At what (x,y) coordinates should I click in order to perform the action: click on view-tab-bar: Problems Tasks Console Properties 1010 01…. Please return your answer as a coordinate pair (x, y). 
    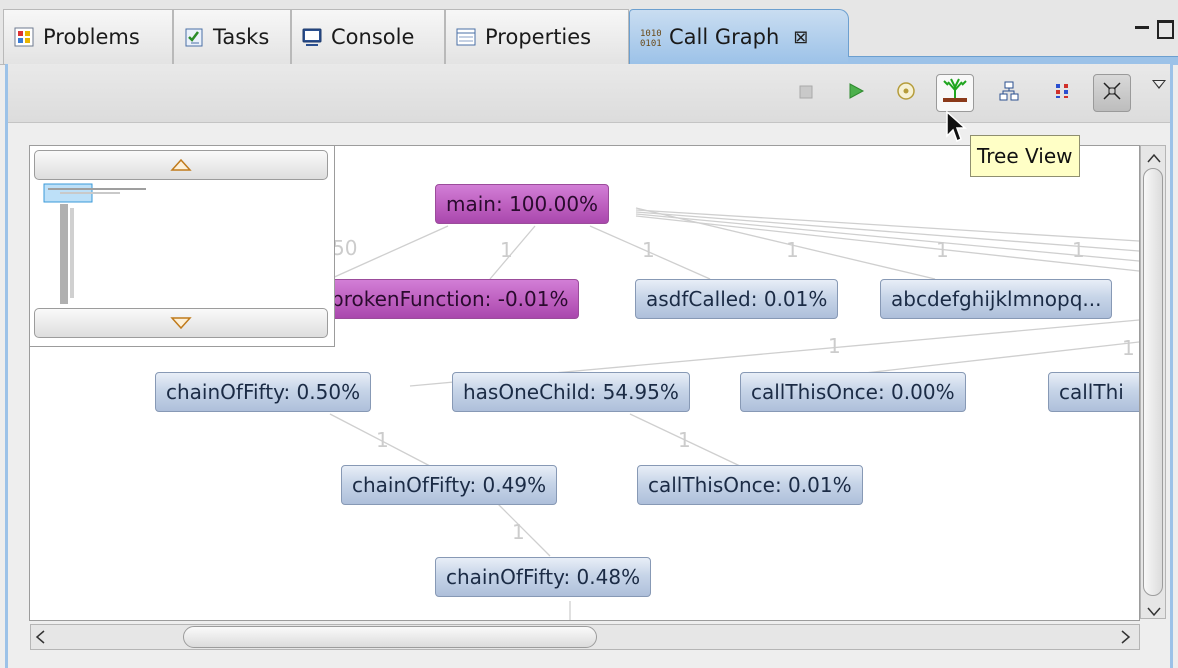
    Looking at the image, I should click on (589, 32).